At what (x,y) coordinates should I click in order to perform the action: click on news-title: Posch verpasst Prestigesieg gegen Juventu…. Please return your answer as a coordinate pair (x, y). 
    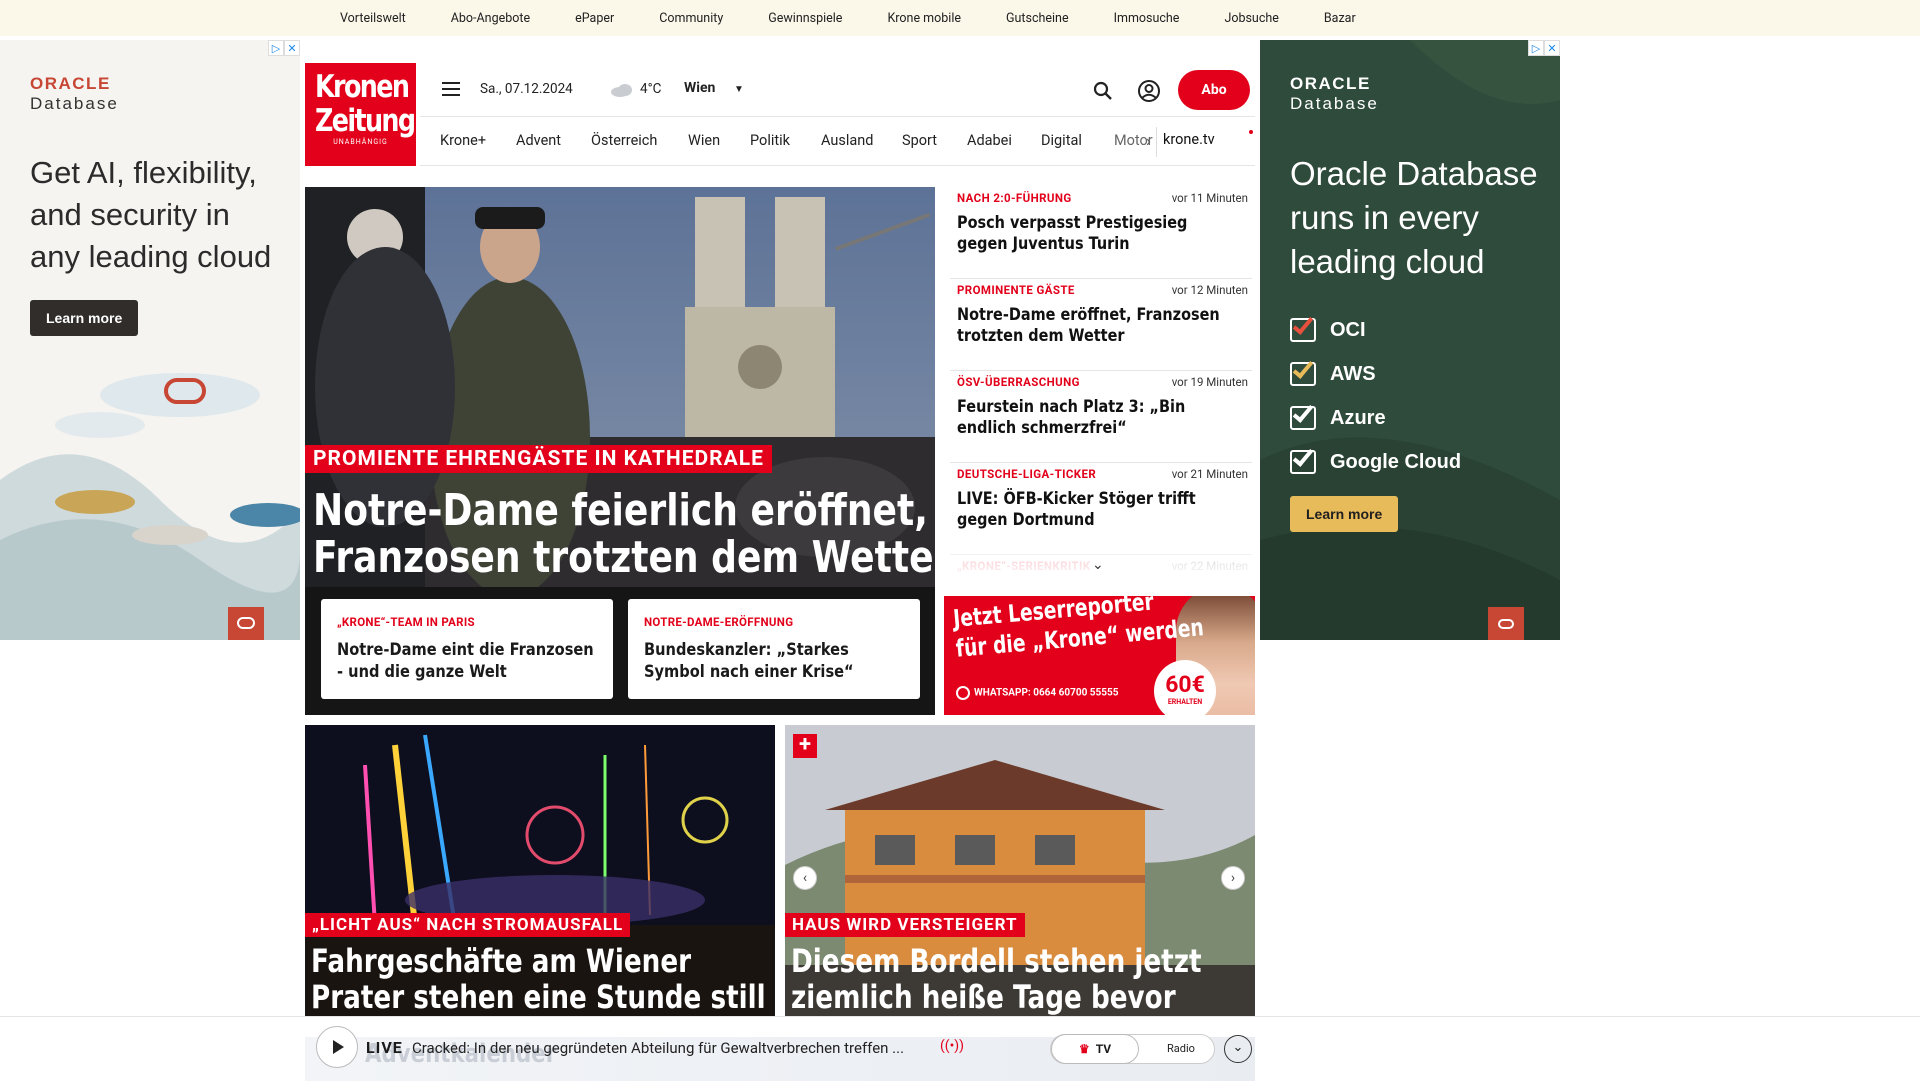
    Looking at the image, I should click on (1072, 234).